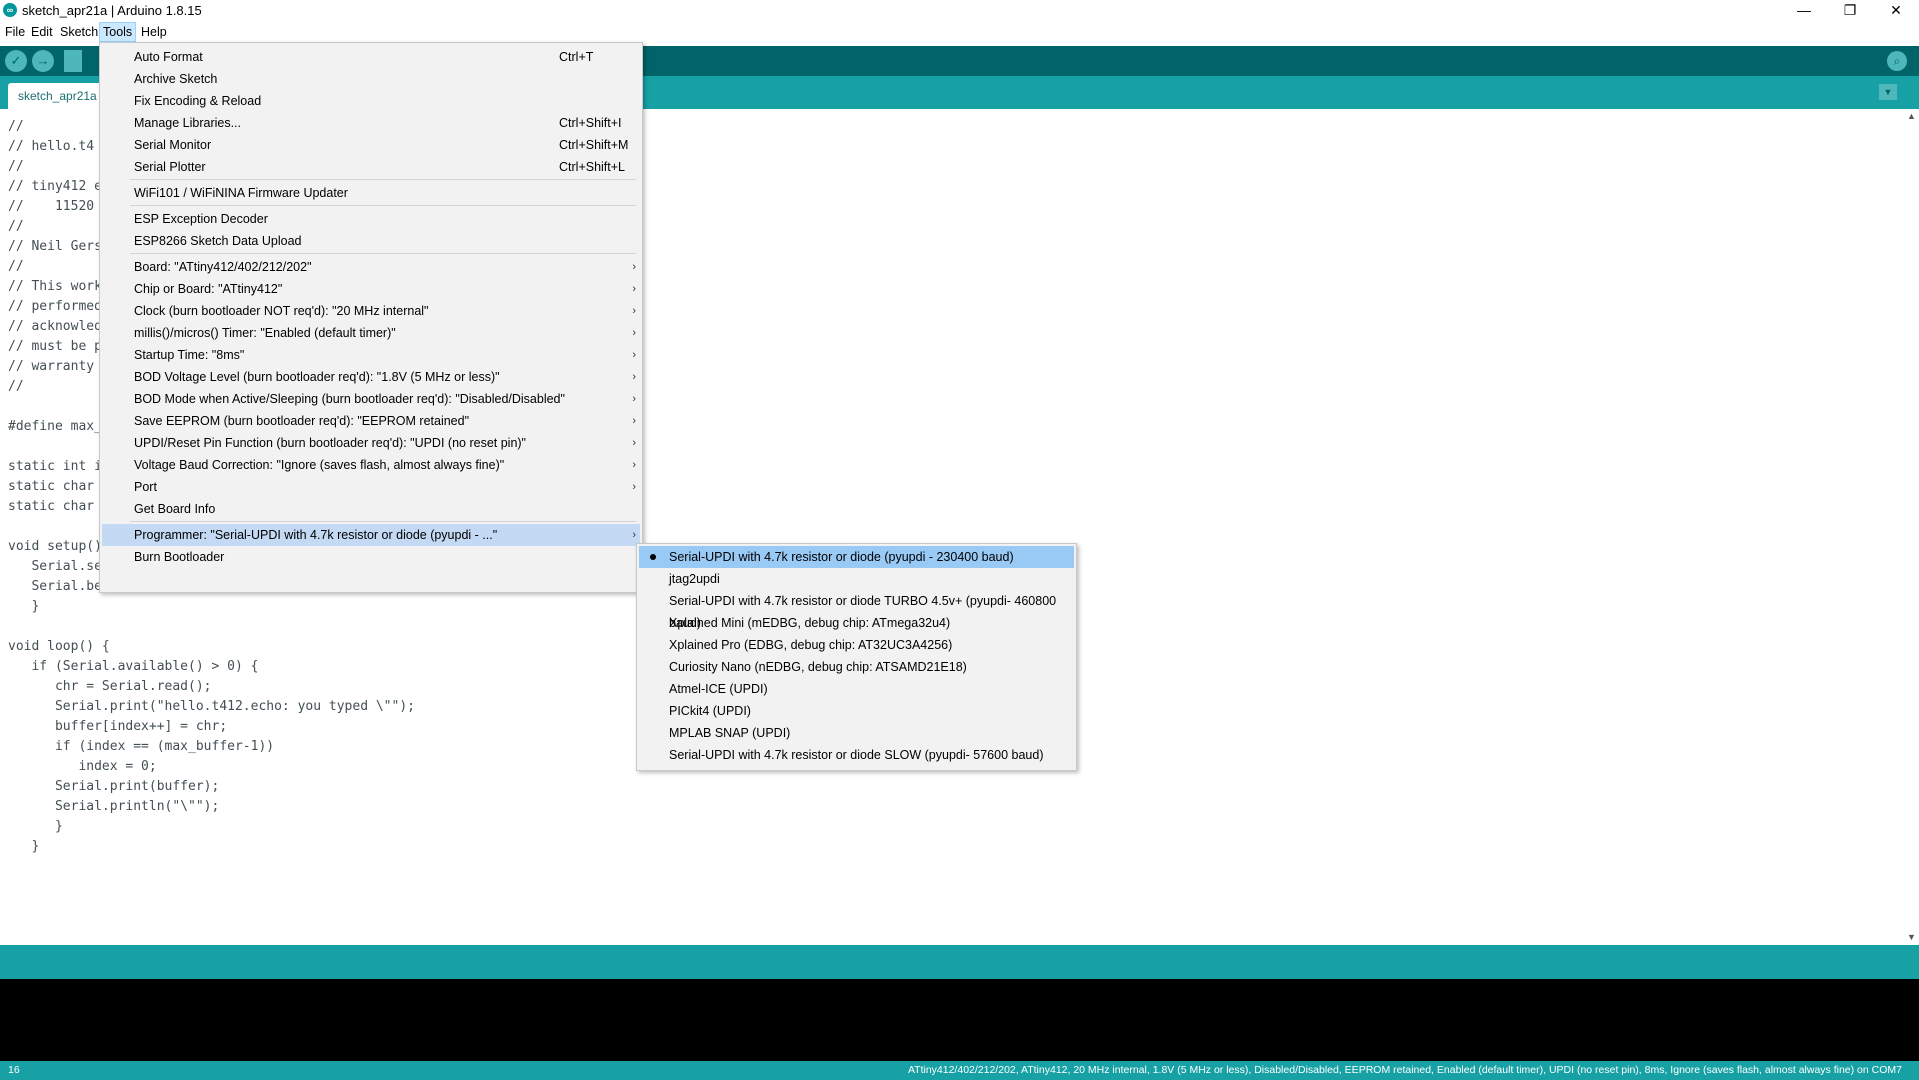  I want to click on menu-item-shortcut: Ctrl+Shift+I, so click(590, 123).